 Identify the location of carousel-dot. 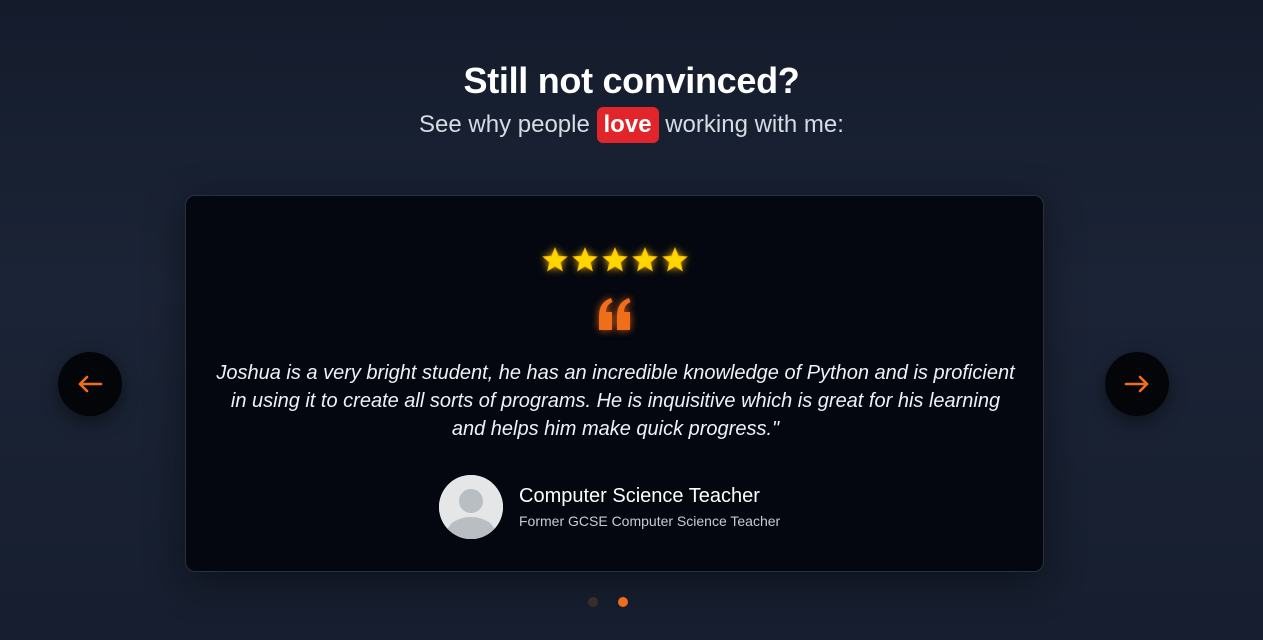
(593, 602).